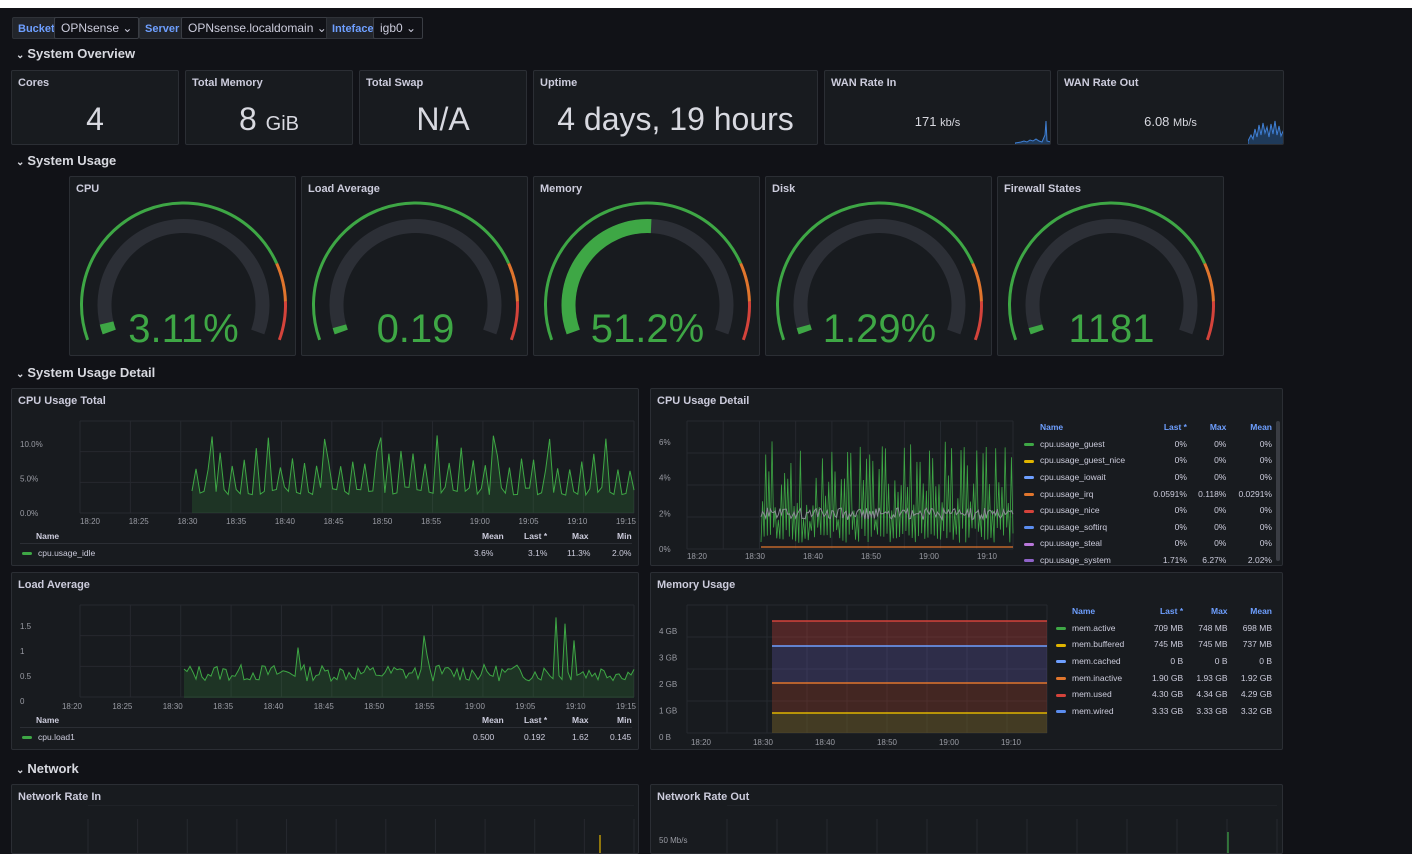 The width and height of the screenshot is (1412, 854). I want to click on legend-mean: 0.500, so click(484, 737).